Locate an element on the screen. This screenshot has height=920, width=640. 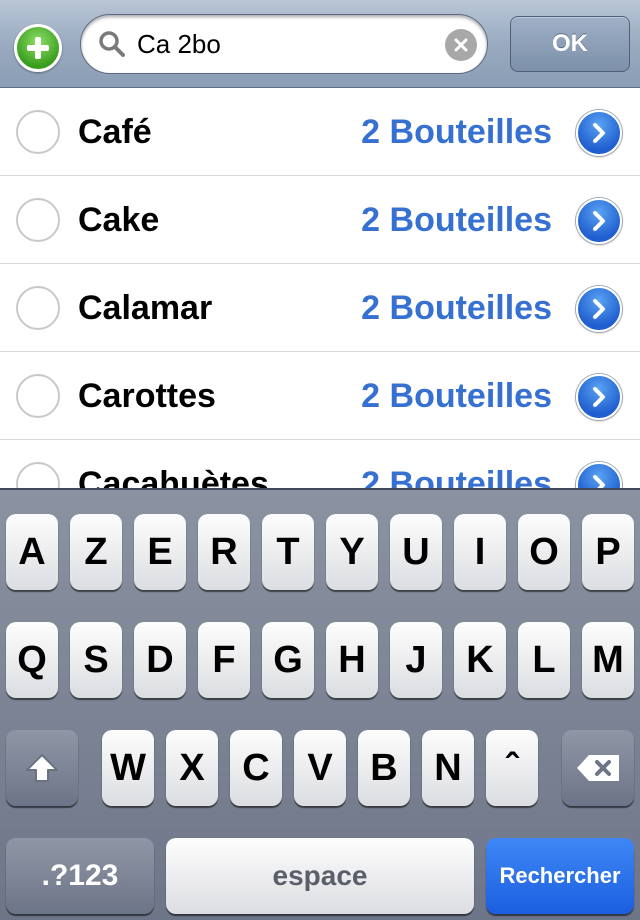
key-u: U is located at coordinates (416, 552).